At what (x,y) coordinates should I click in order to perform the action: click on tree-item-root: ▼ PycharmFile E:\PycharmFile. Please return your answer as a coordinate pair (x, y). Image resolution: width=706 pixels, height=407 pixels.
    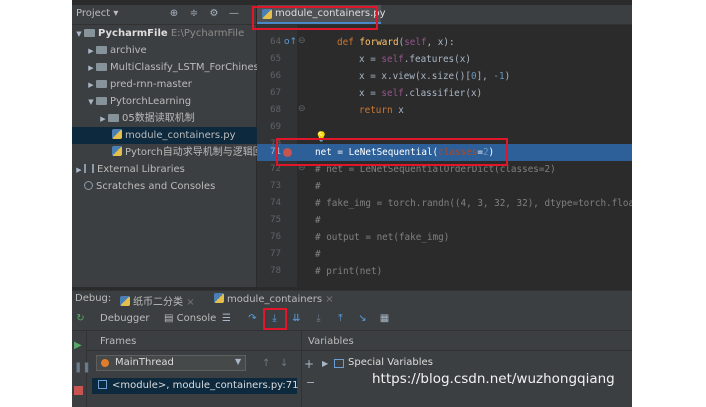
    Looking at the image, I should click on (165, 33).